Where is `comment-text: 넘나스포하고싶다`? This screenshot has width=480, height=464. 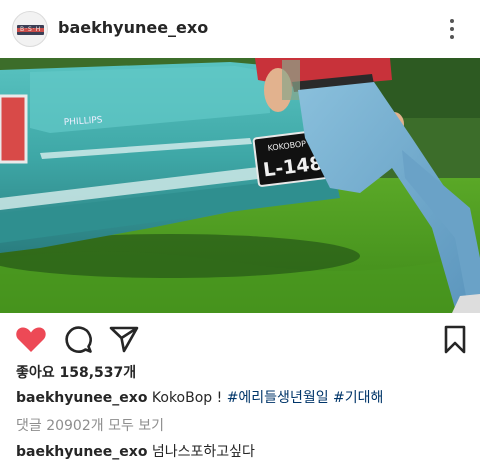
comment-text: 넘나스포하고싶다 is located at coordinates (203, 452).